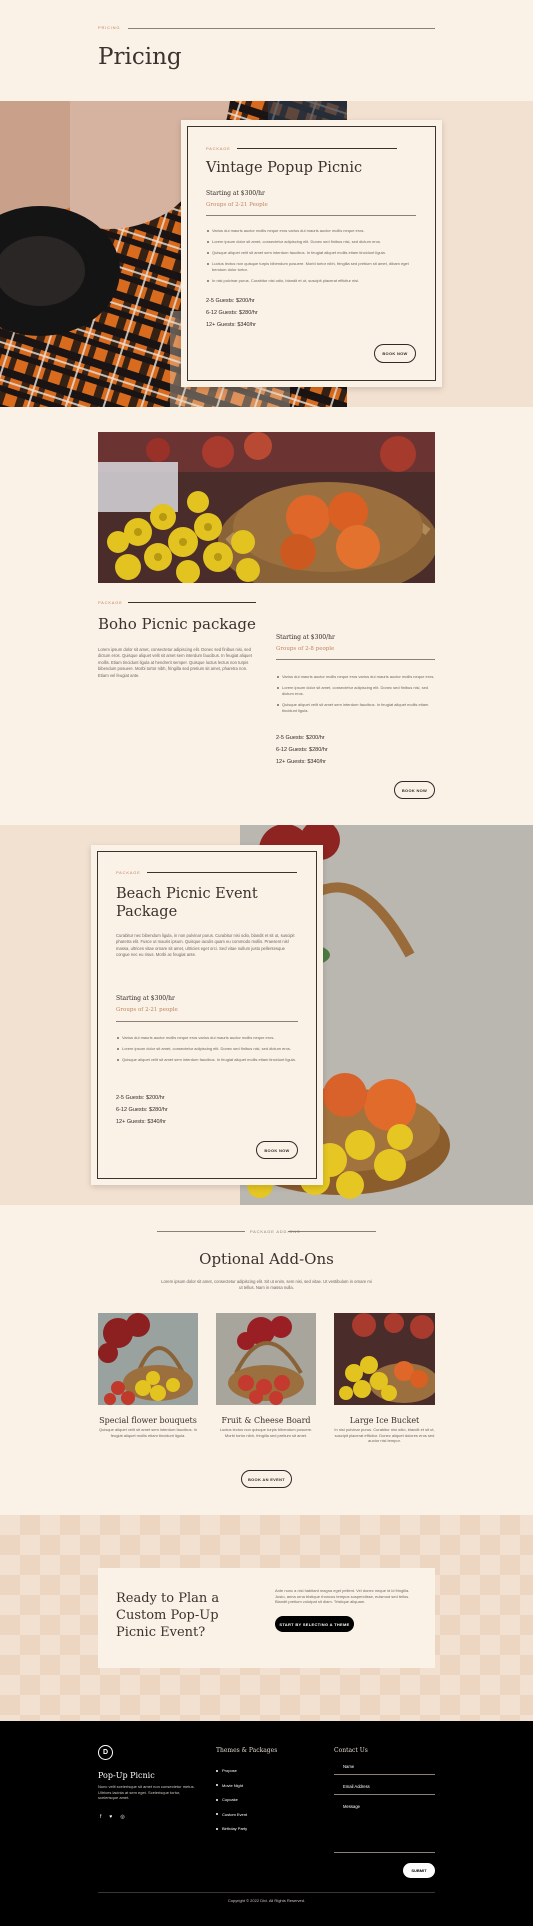 This screenshot has height=1926, width=533. Describe the element at coordinates (266, 1259) in the screenshot. I see `addons-title: Optional Add-Ons` at that location.